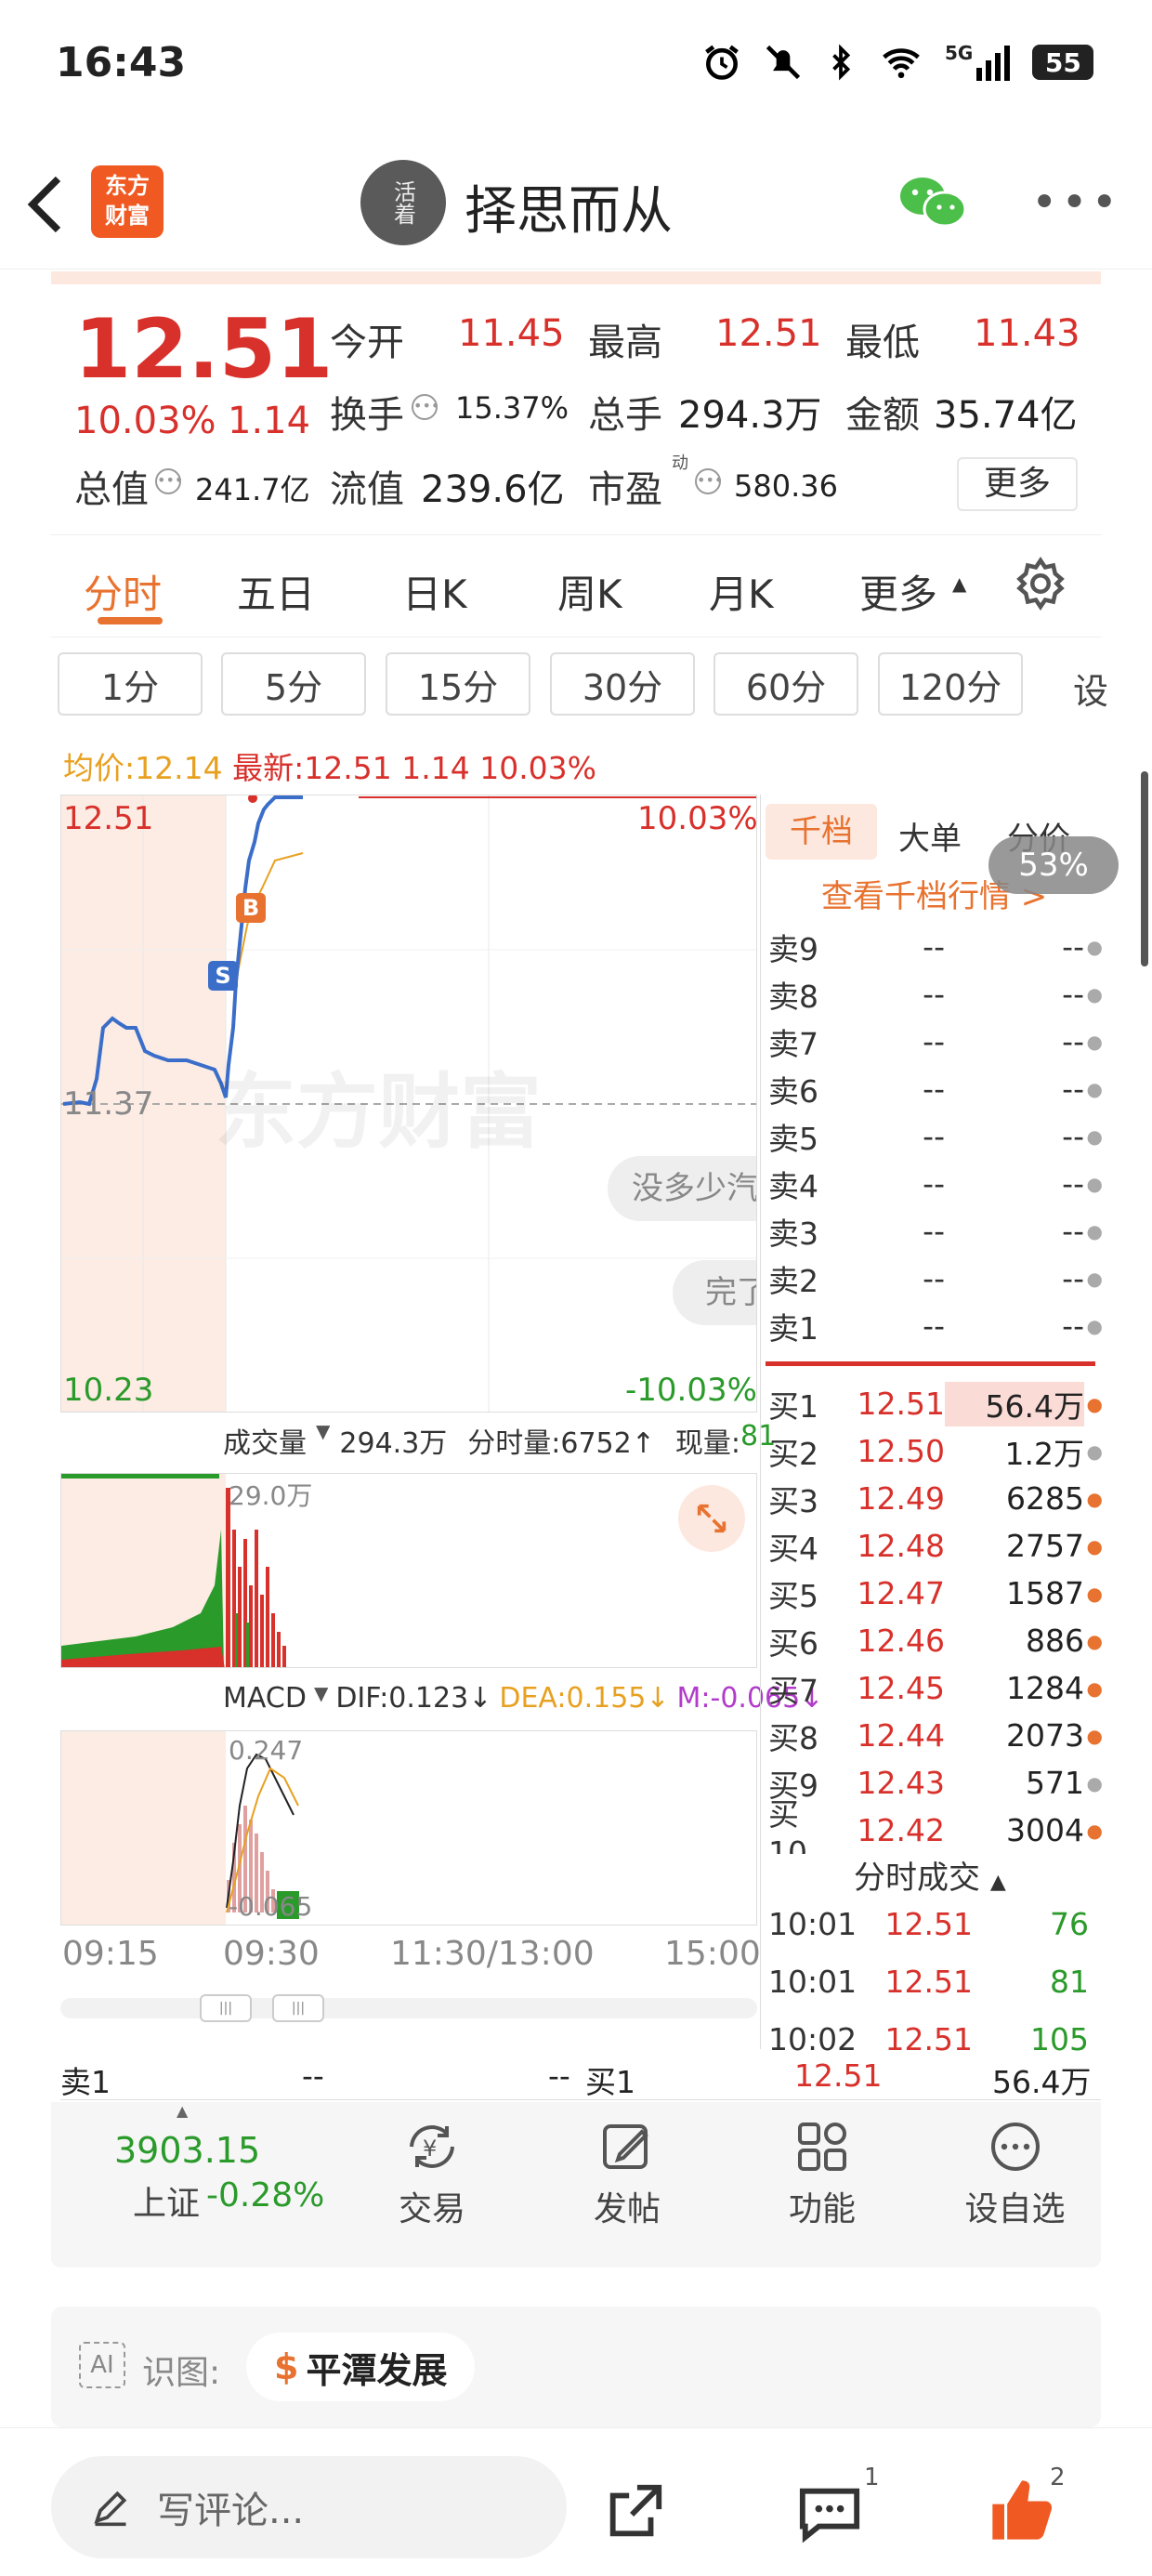  Describe the element at coordinates (935, 1736) in the screenshot. I see `buy-level-row: 买8 12.44 2073 ●` at that location.